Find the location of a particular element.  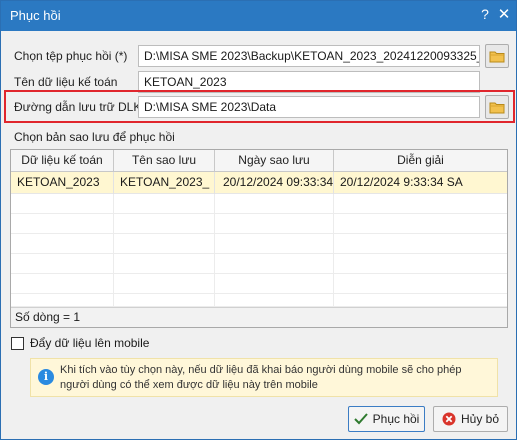

restore-button: Phục hồi is located at coordinates (386, 419).